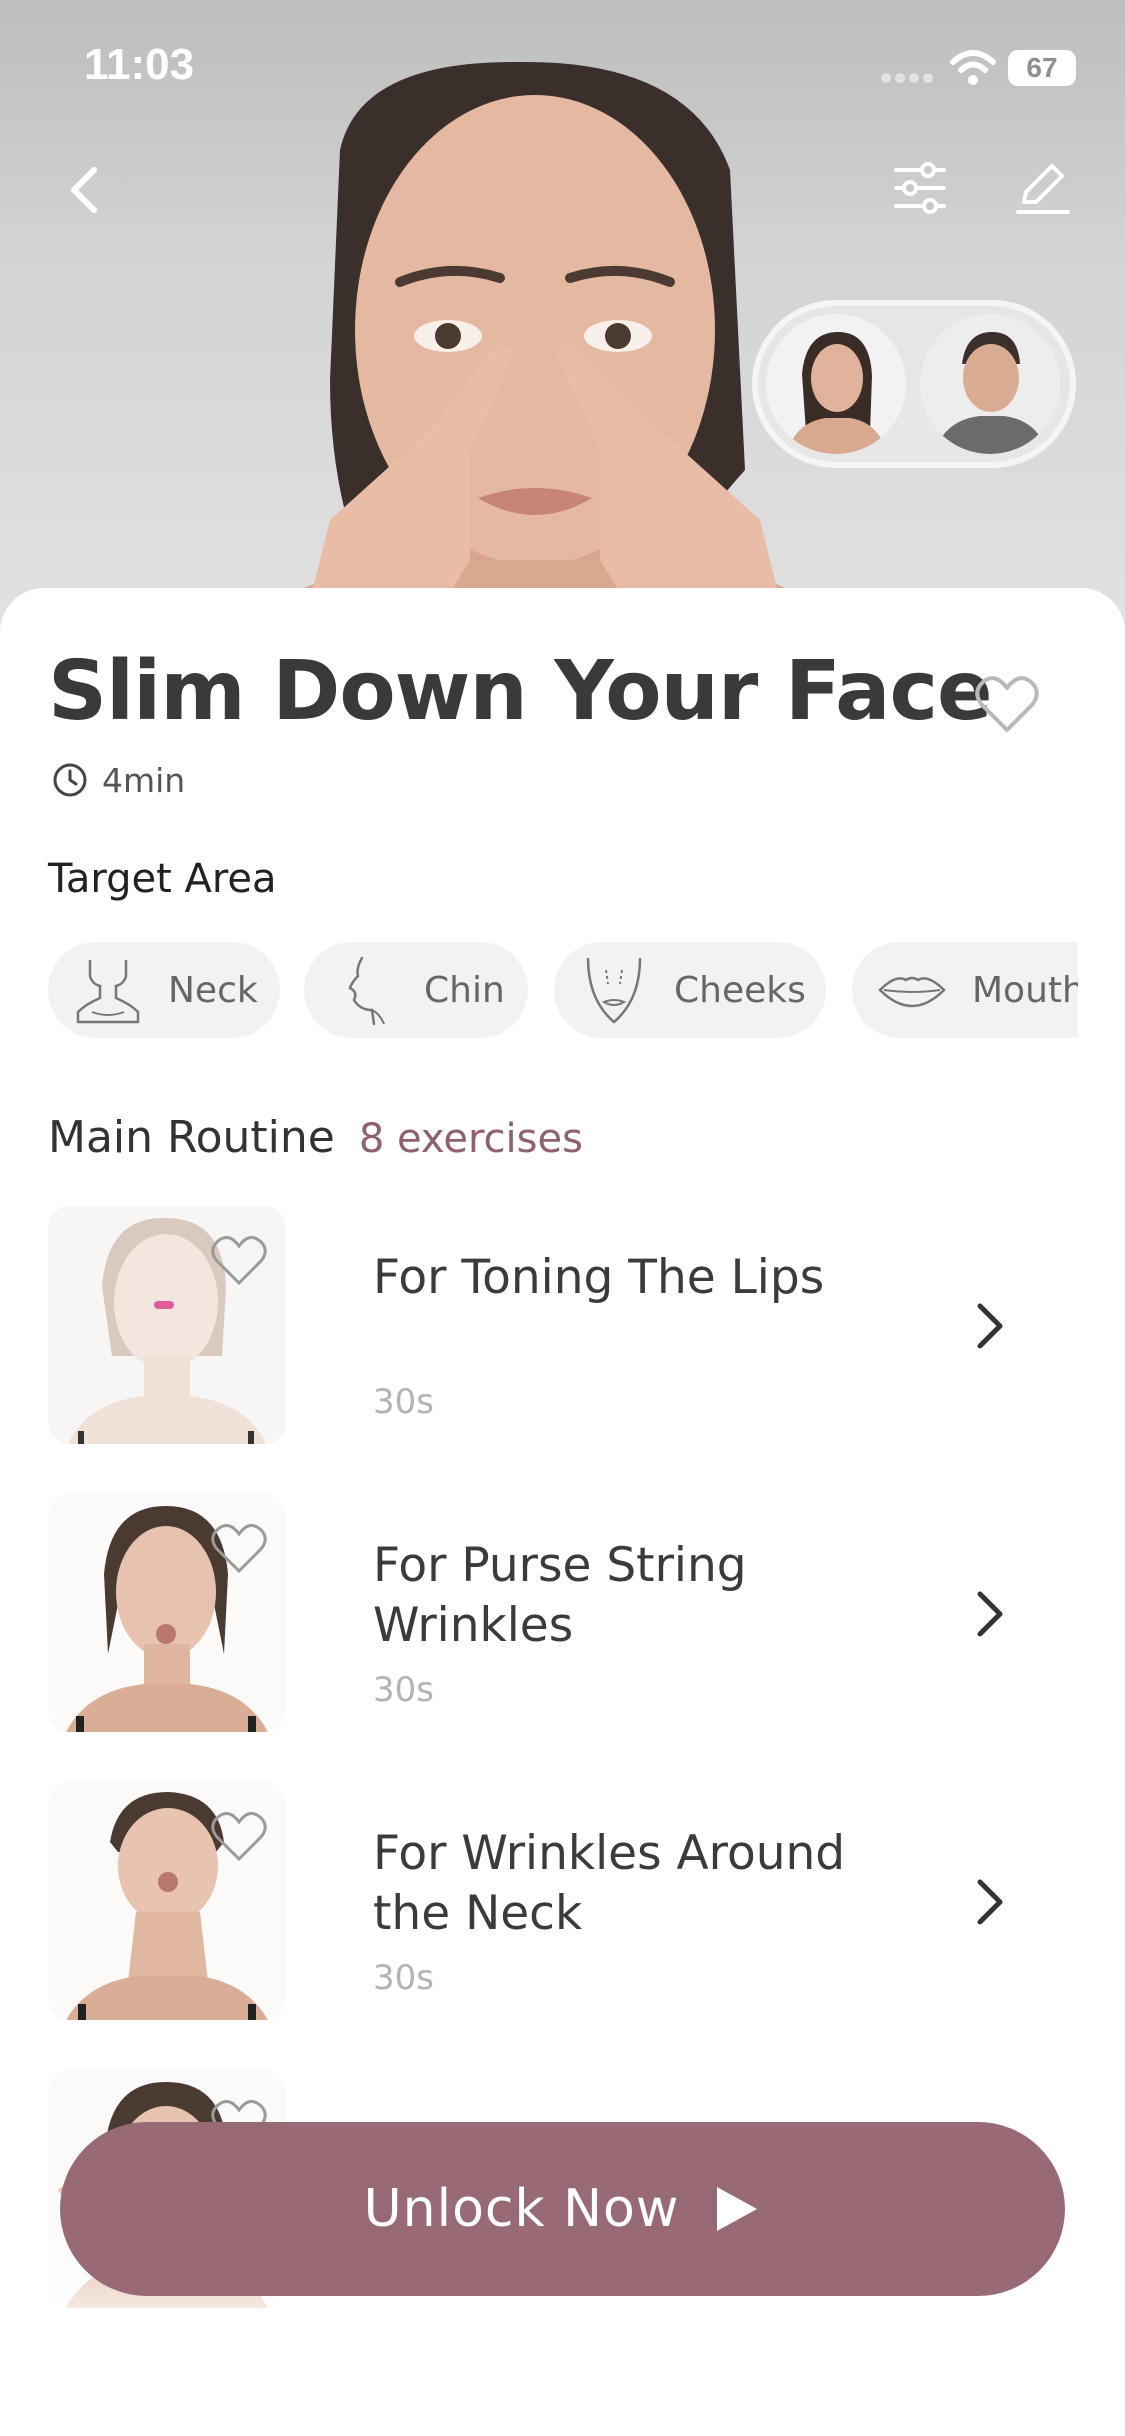  I want to click on chip-label: Neck, so click(213, 990).